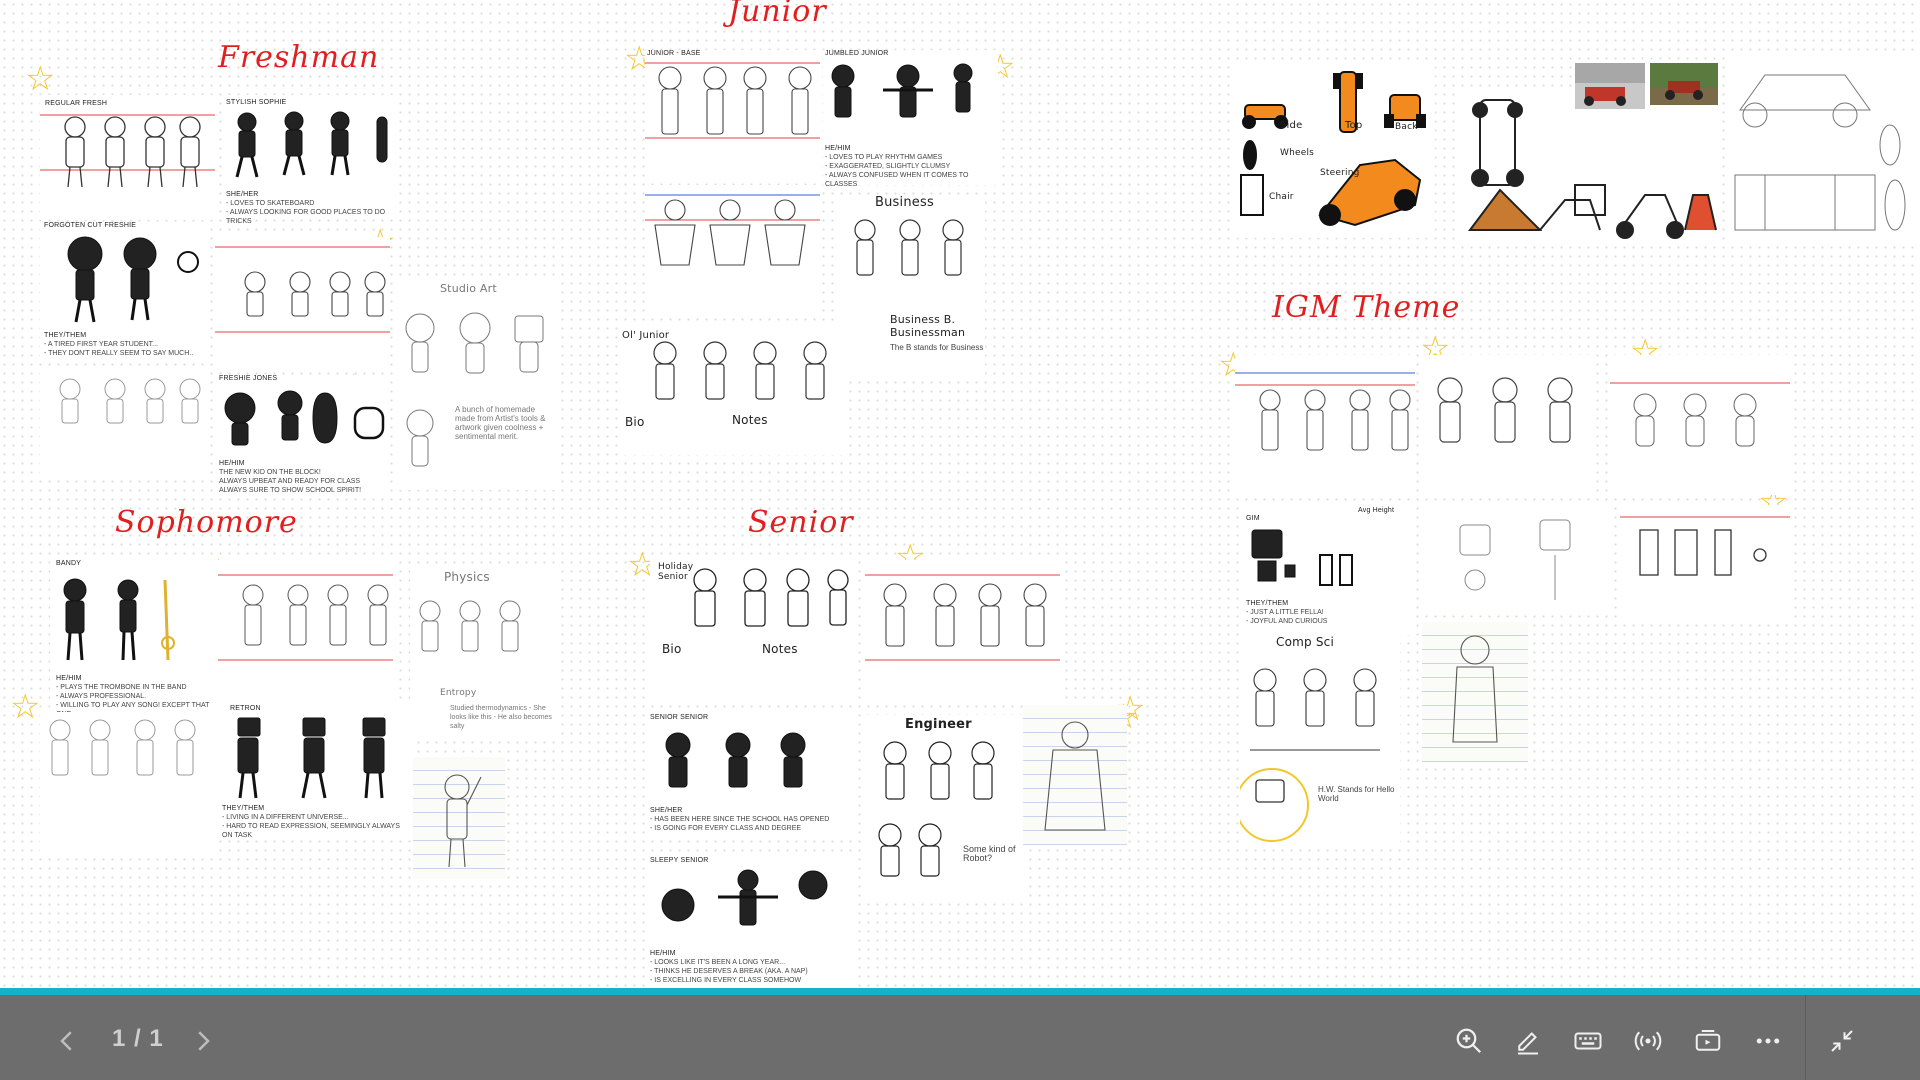 Image resolution: width=1920 pixels, height=1080 pixels. I want to click on note-line: - Is excelling in every class somehow, so click(726, 980).